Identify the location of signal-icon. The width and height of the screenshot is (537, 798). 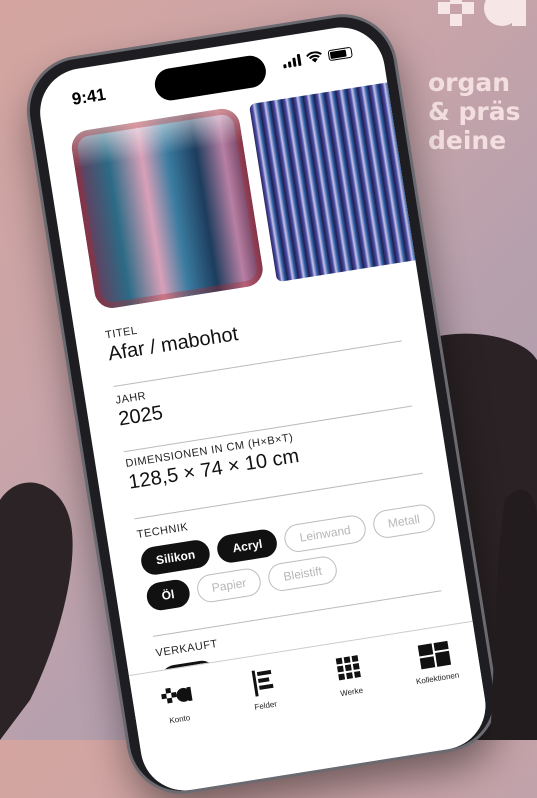
(292, 61).